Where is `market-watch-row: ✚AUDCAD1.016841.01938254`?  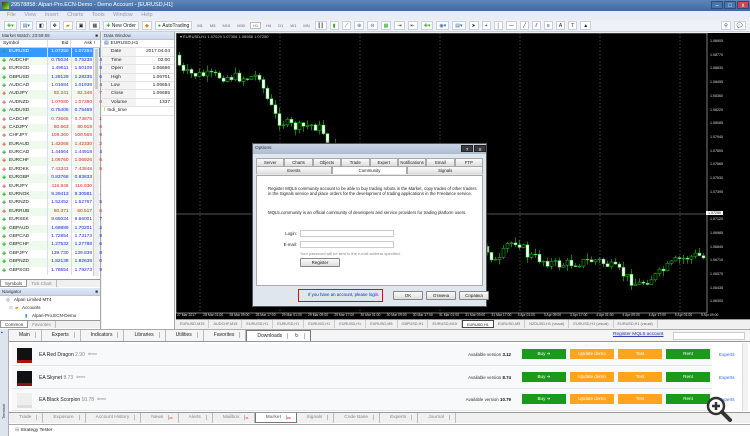 market-watch-row: ✚AUDCAD1.016841.01938254 is located at coordinates (51, 86).